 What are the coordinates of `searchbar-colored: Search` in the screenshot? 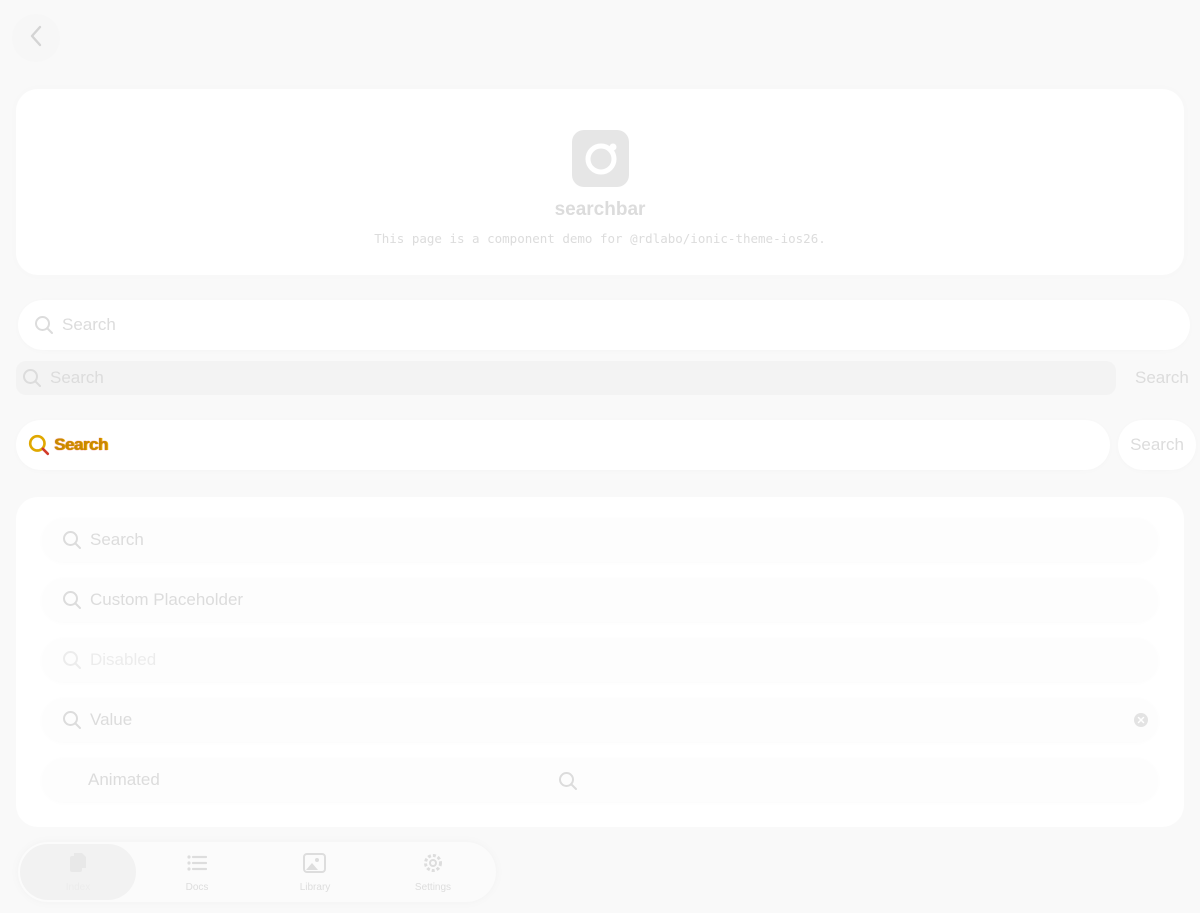 It's located at (563, 445).